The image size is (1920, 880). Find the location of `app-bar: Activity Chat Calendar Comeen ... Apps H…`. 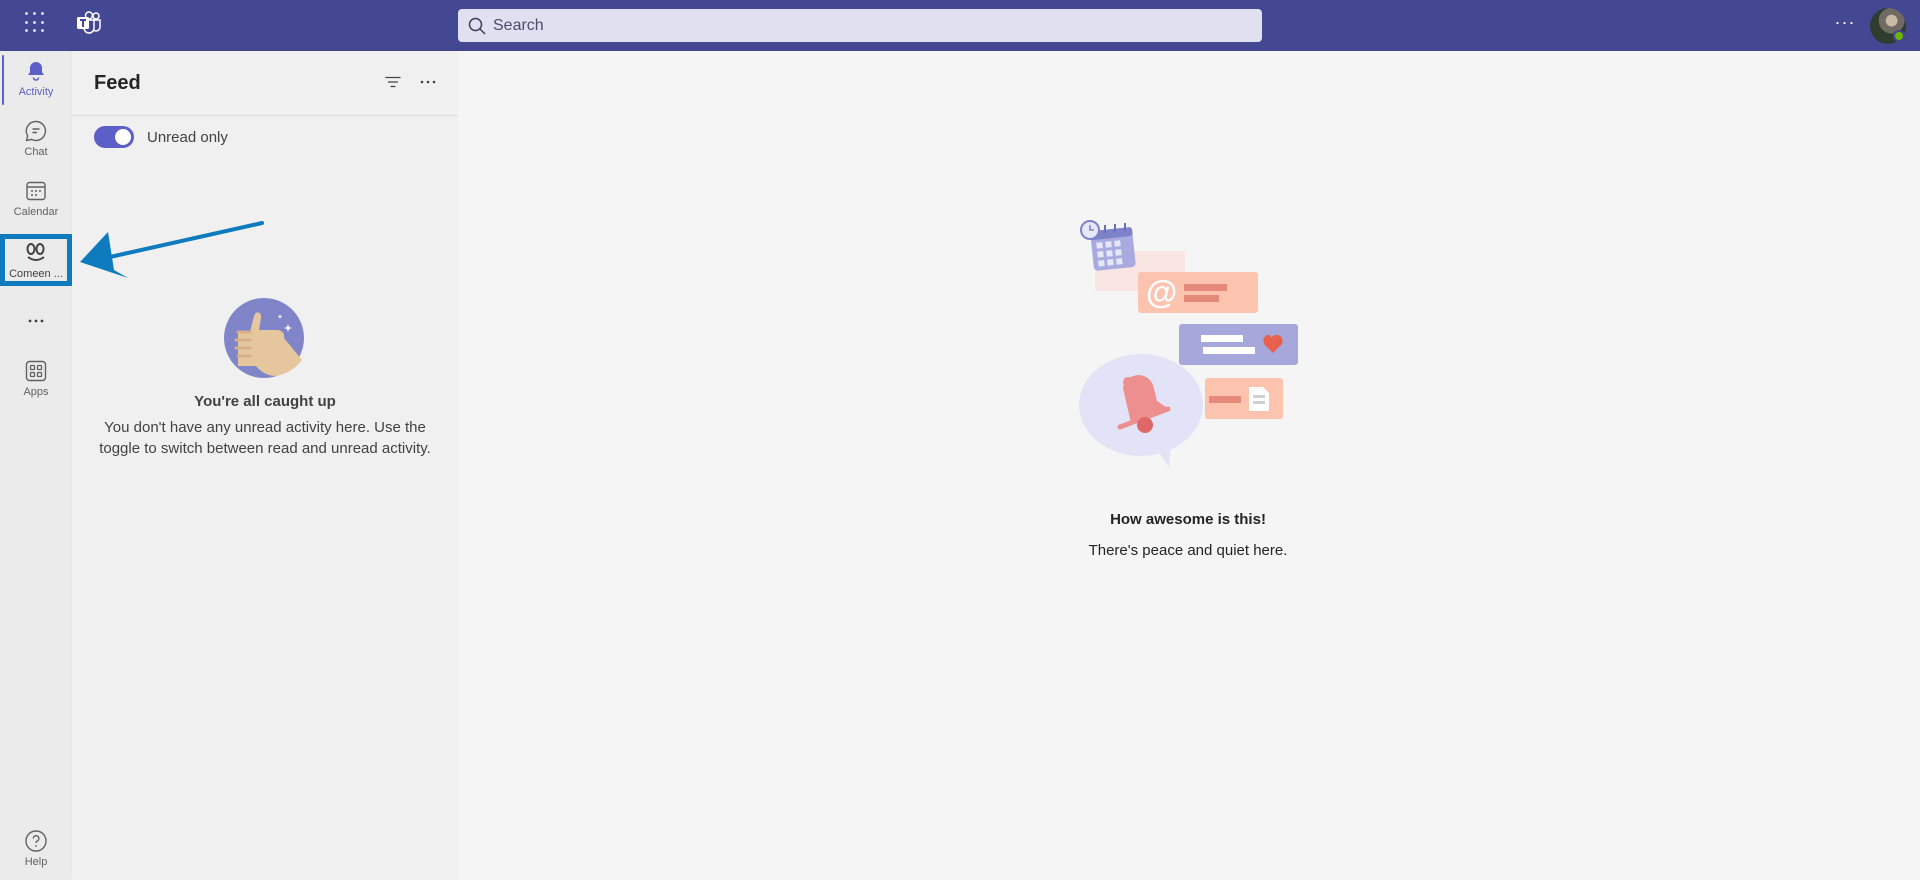

app-bar: Activity Chat Calendar Comeen ... Apps H… is located at coordinates (36, 465).